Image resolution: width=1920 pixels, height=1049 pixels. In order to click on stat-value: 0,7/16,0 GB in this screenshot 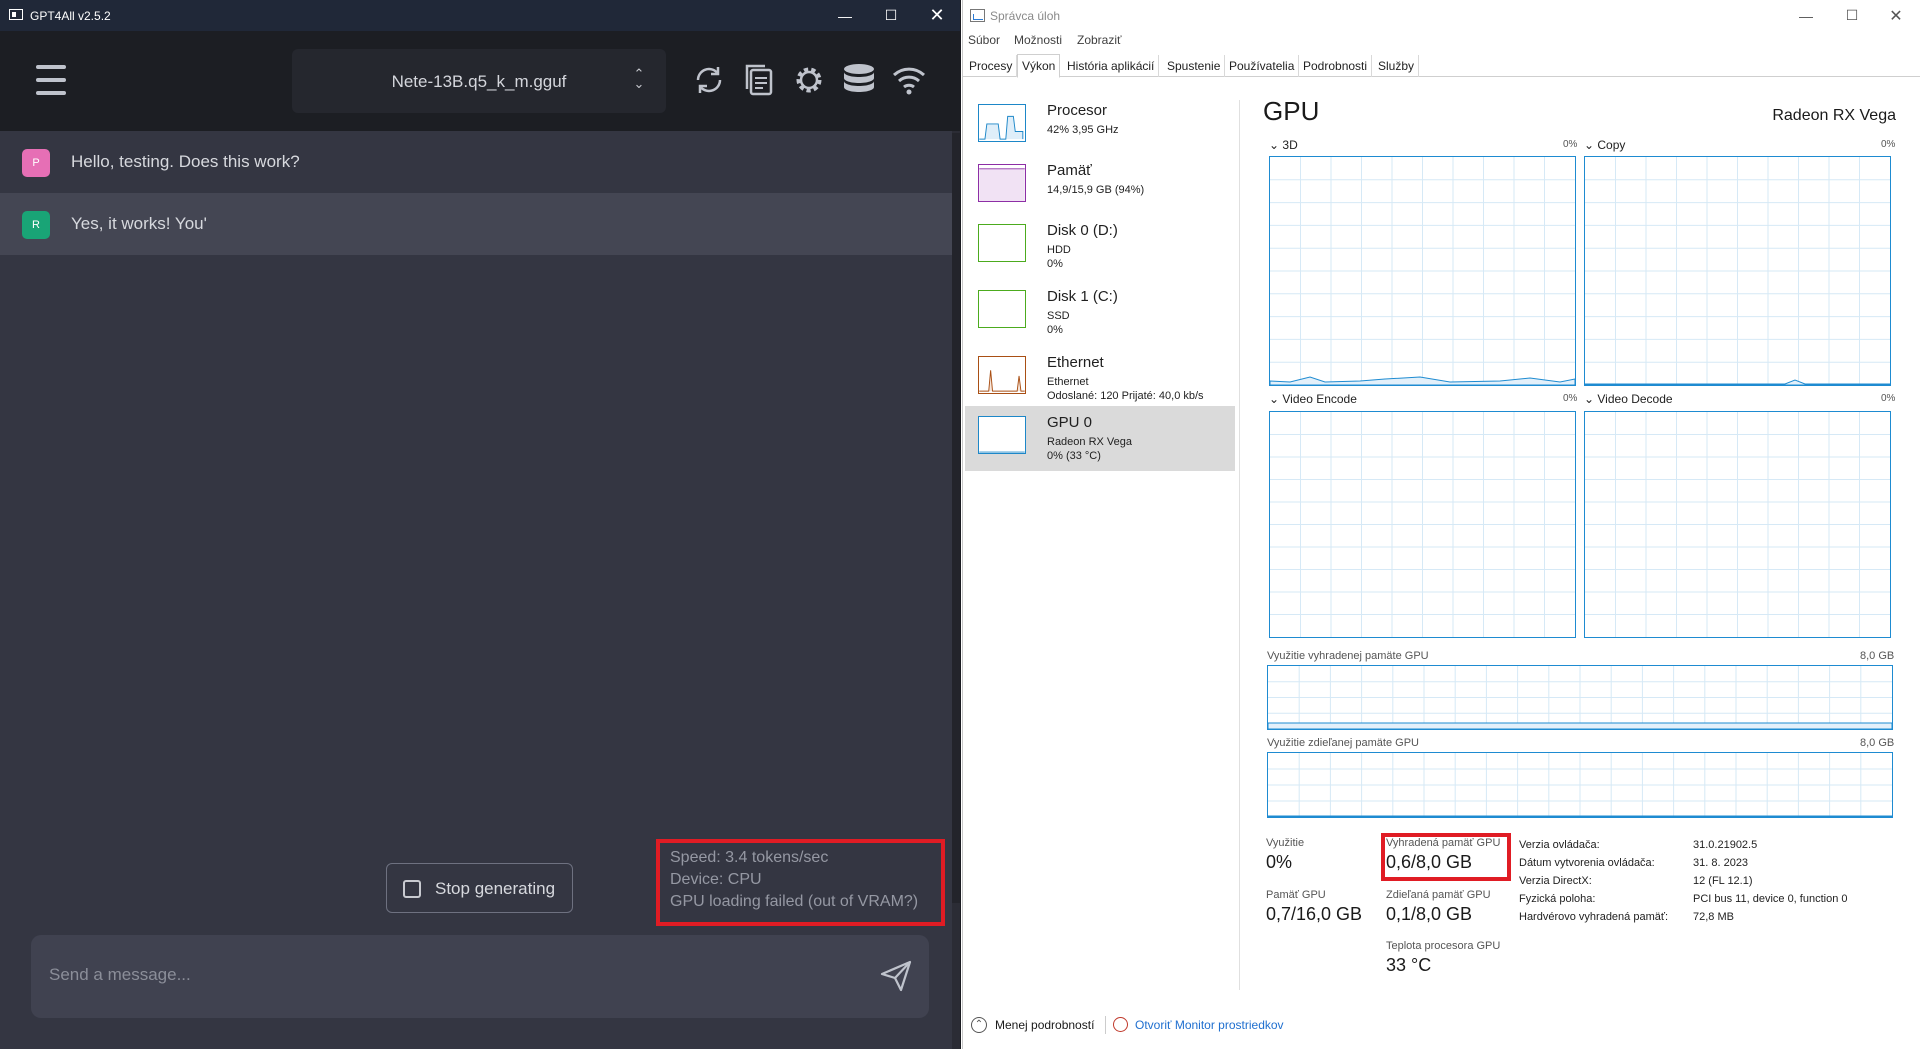, I will do `click(1314, 914)`.